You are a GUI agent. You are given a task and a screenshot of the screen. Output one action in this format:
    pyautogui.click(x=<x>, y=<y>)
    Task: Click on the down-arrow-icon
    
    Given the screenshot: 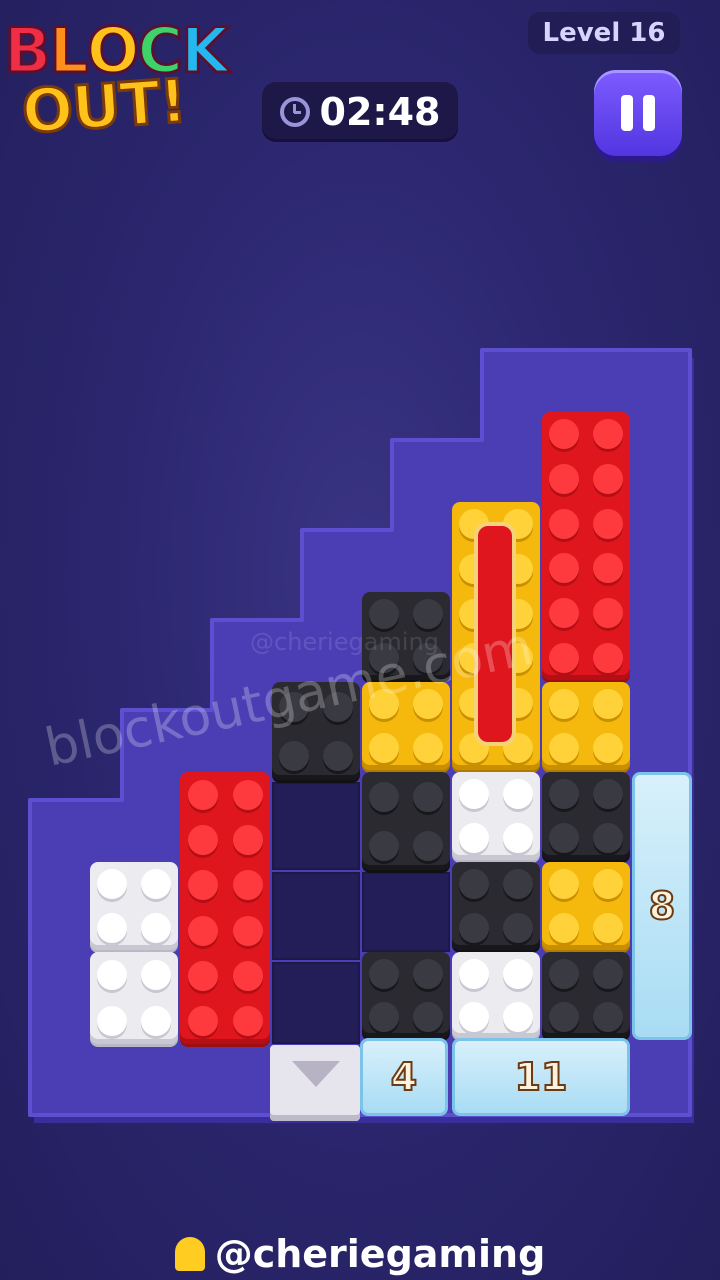 What is the action you would take?
    pyautogui.click(x=316, y=1074)
    